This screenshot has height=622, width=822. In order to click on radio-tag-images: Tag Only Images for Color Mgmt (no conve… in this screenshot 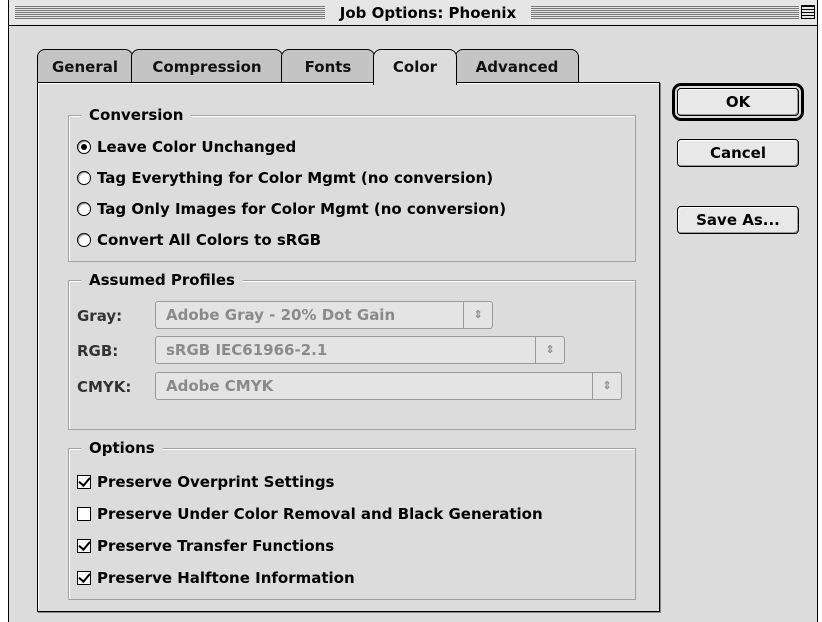, I will do `click(291, 209)`.